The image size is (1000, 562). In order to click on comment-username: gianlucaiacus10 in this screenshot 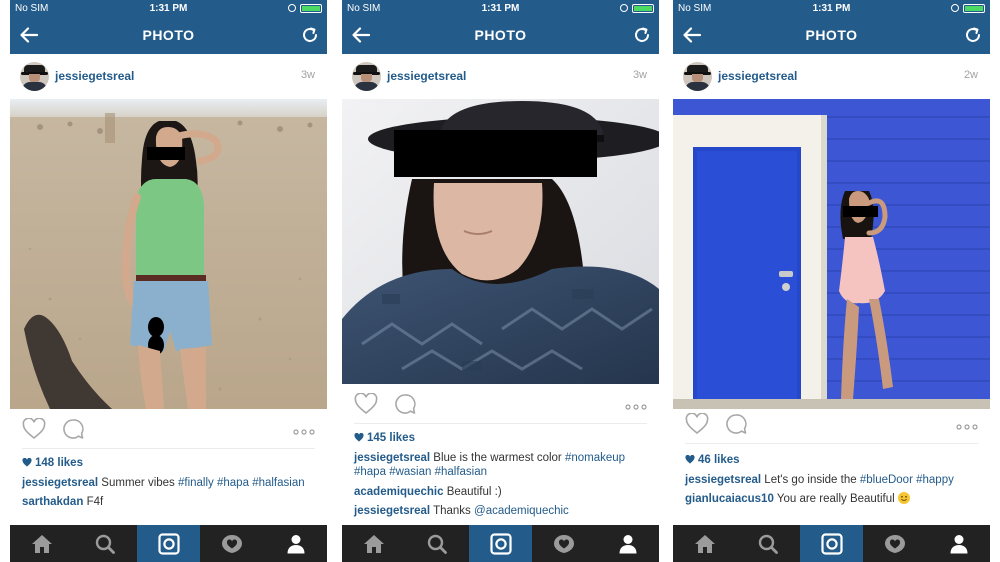, I will do `click(729, 499)`.